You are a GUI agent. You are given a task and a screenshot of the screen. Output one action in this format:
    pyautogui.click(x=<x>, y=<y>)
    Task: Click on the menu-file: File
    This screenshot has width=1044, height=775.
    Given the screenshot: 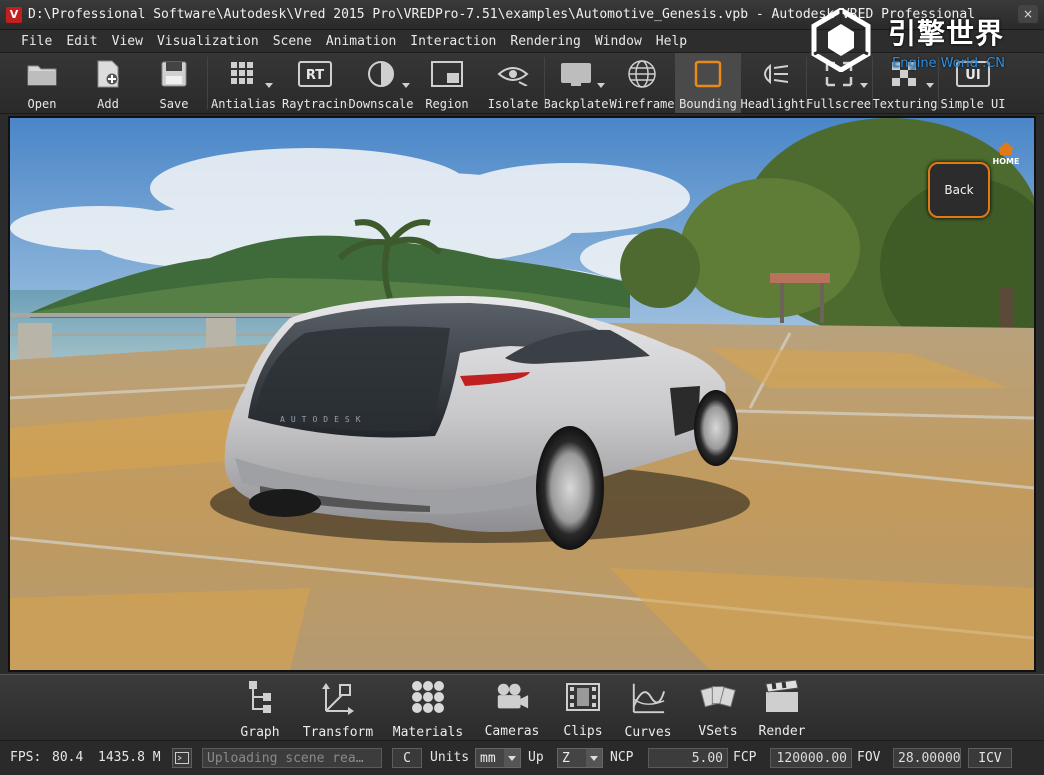 What is the action you would take?
    pyautogui.click(x=36, y=41)
    